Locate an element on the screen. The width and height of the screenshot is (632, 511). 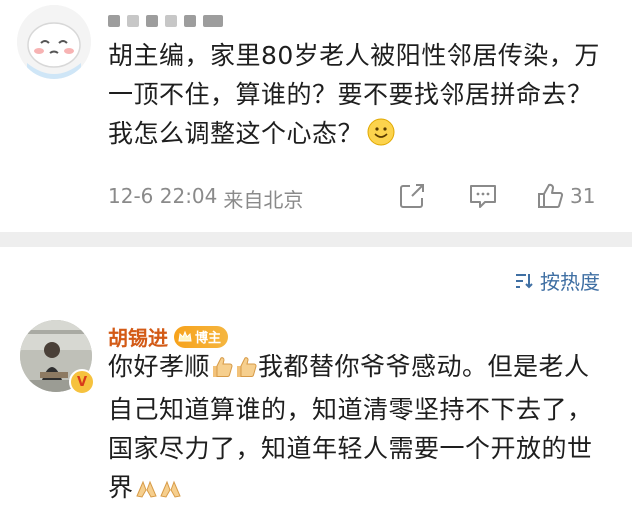
like-button: 31 is located at coordinates (565, 196).